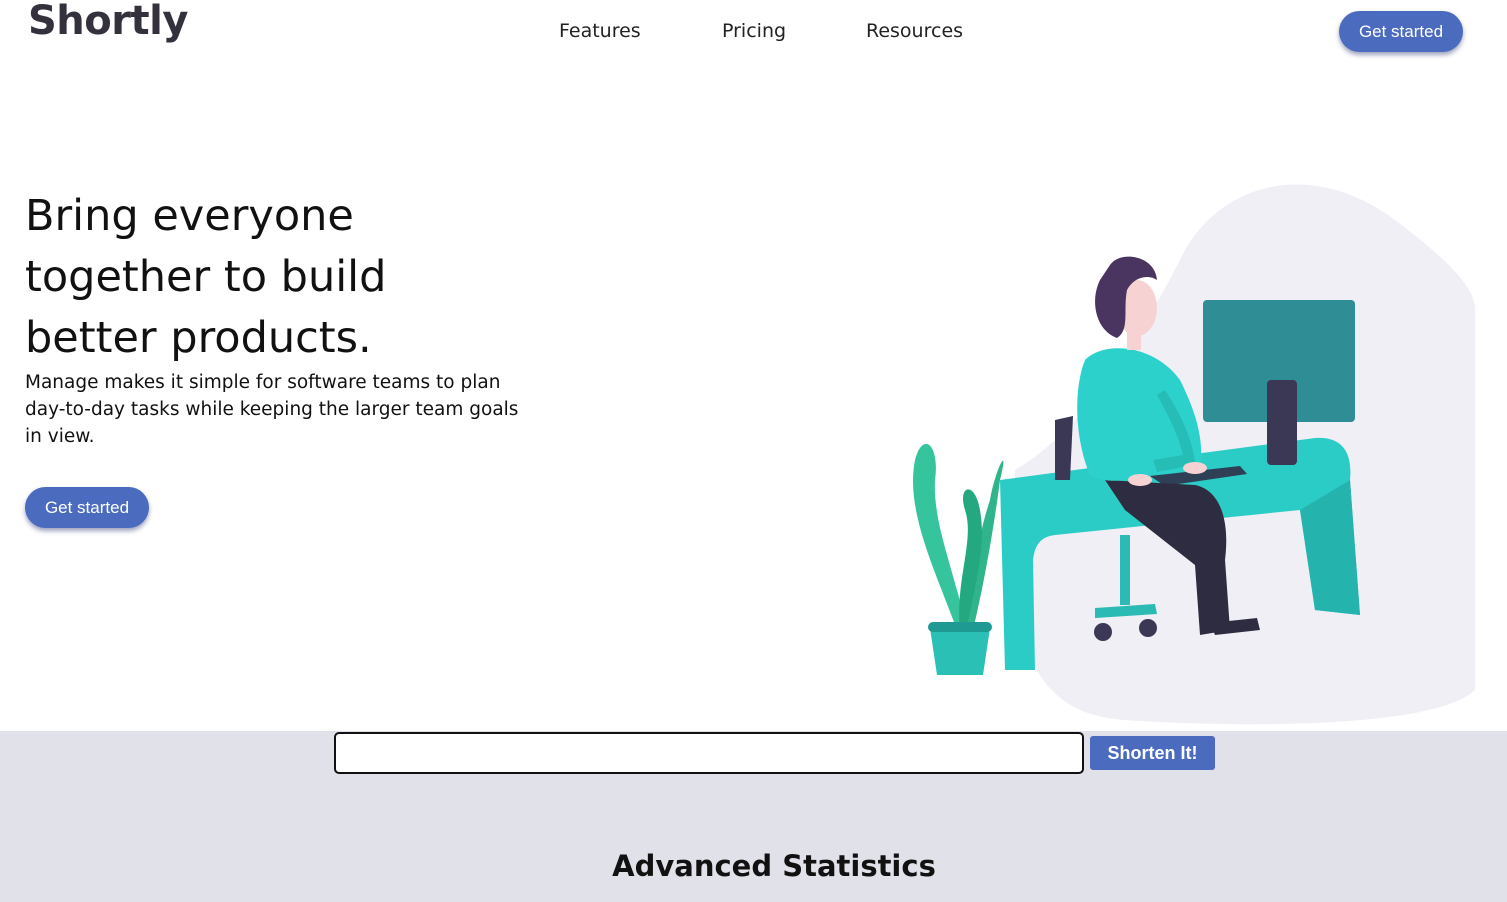 This screenshot has height=902, width=1507. Describe the element at coordinates (108, 22) in the screenshot. I see `logo: Shortly` at that location.